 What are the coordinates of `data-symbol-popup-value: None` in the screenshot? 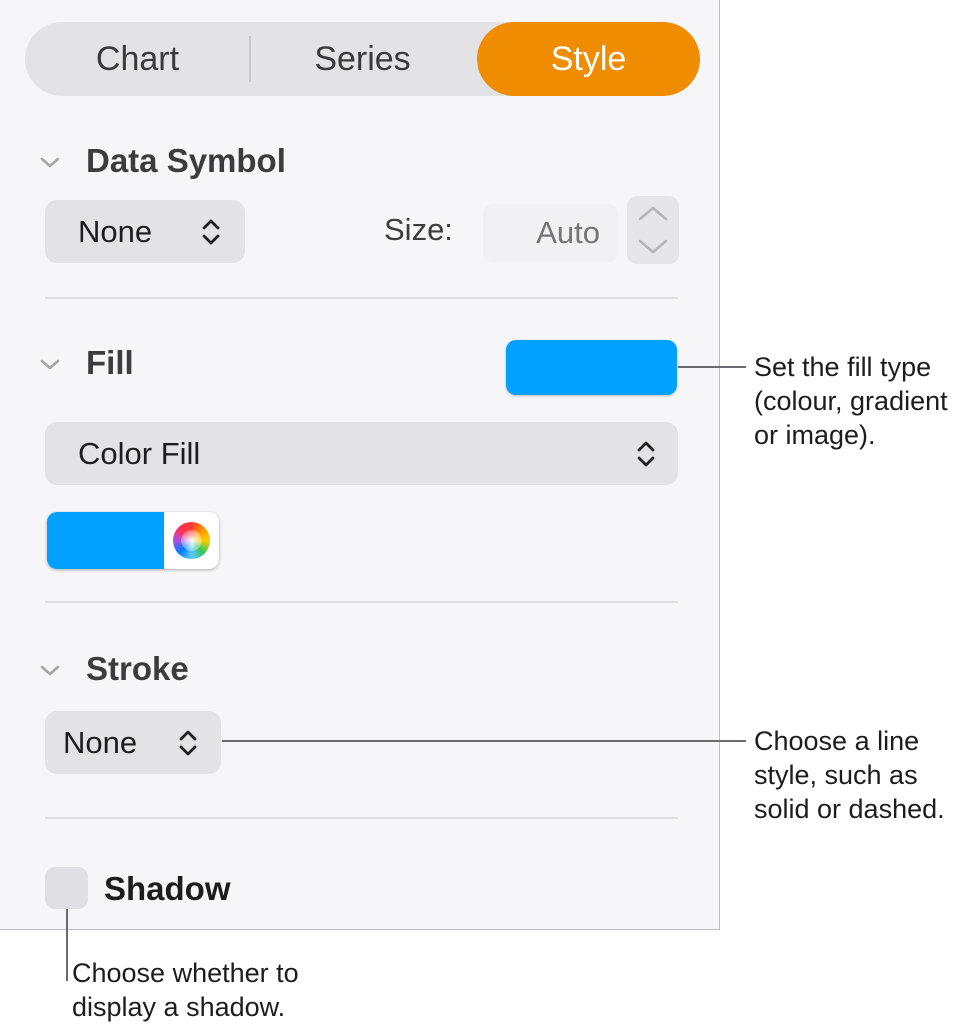 It's located at (115, 231).